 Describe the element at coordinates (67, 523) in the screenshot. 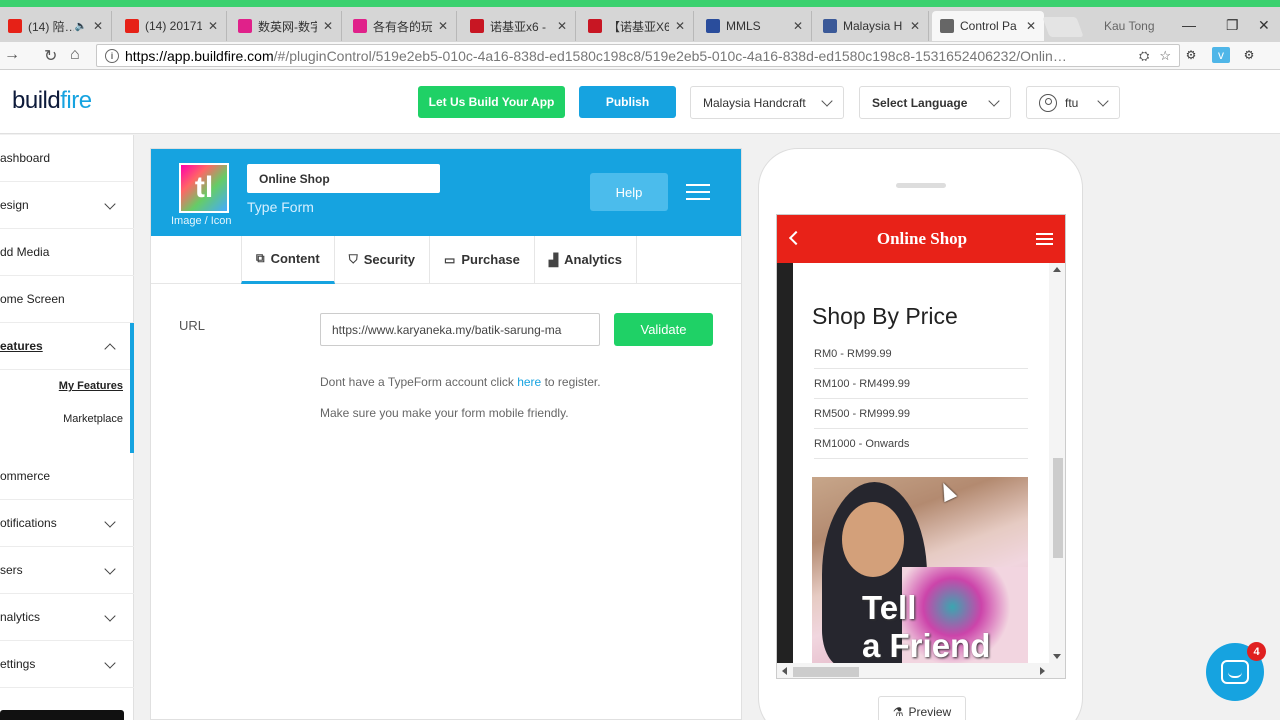

I see `sidebar-item-otifications: otifications` at that location.